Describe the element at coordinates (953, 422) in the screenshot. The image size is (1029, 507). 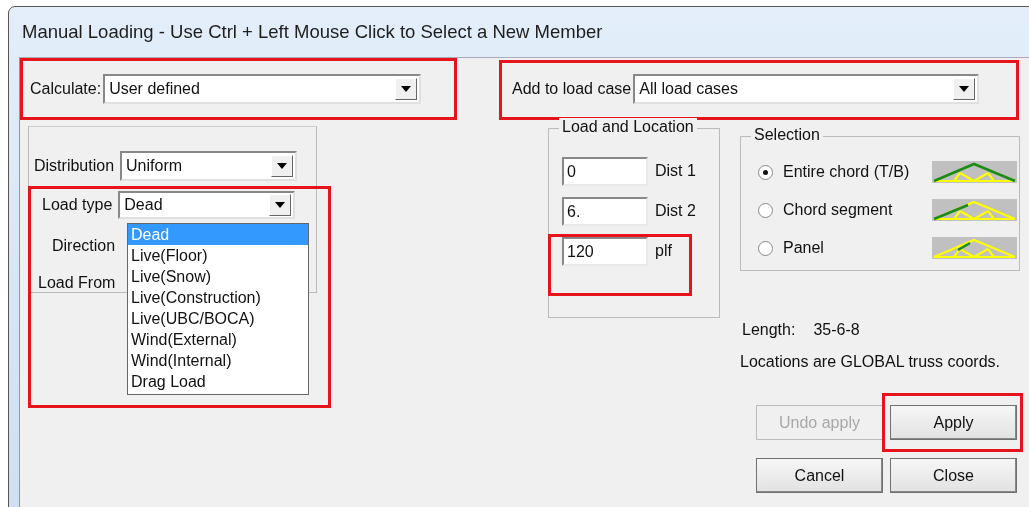
I see `dialog-button: Apply` at that location.